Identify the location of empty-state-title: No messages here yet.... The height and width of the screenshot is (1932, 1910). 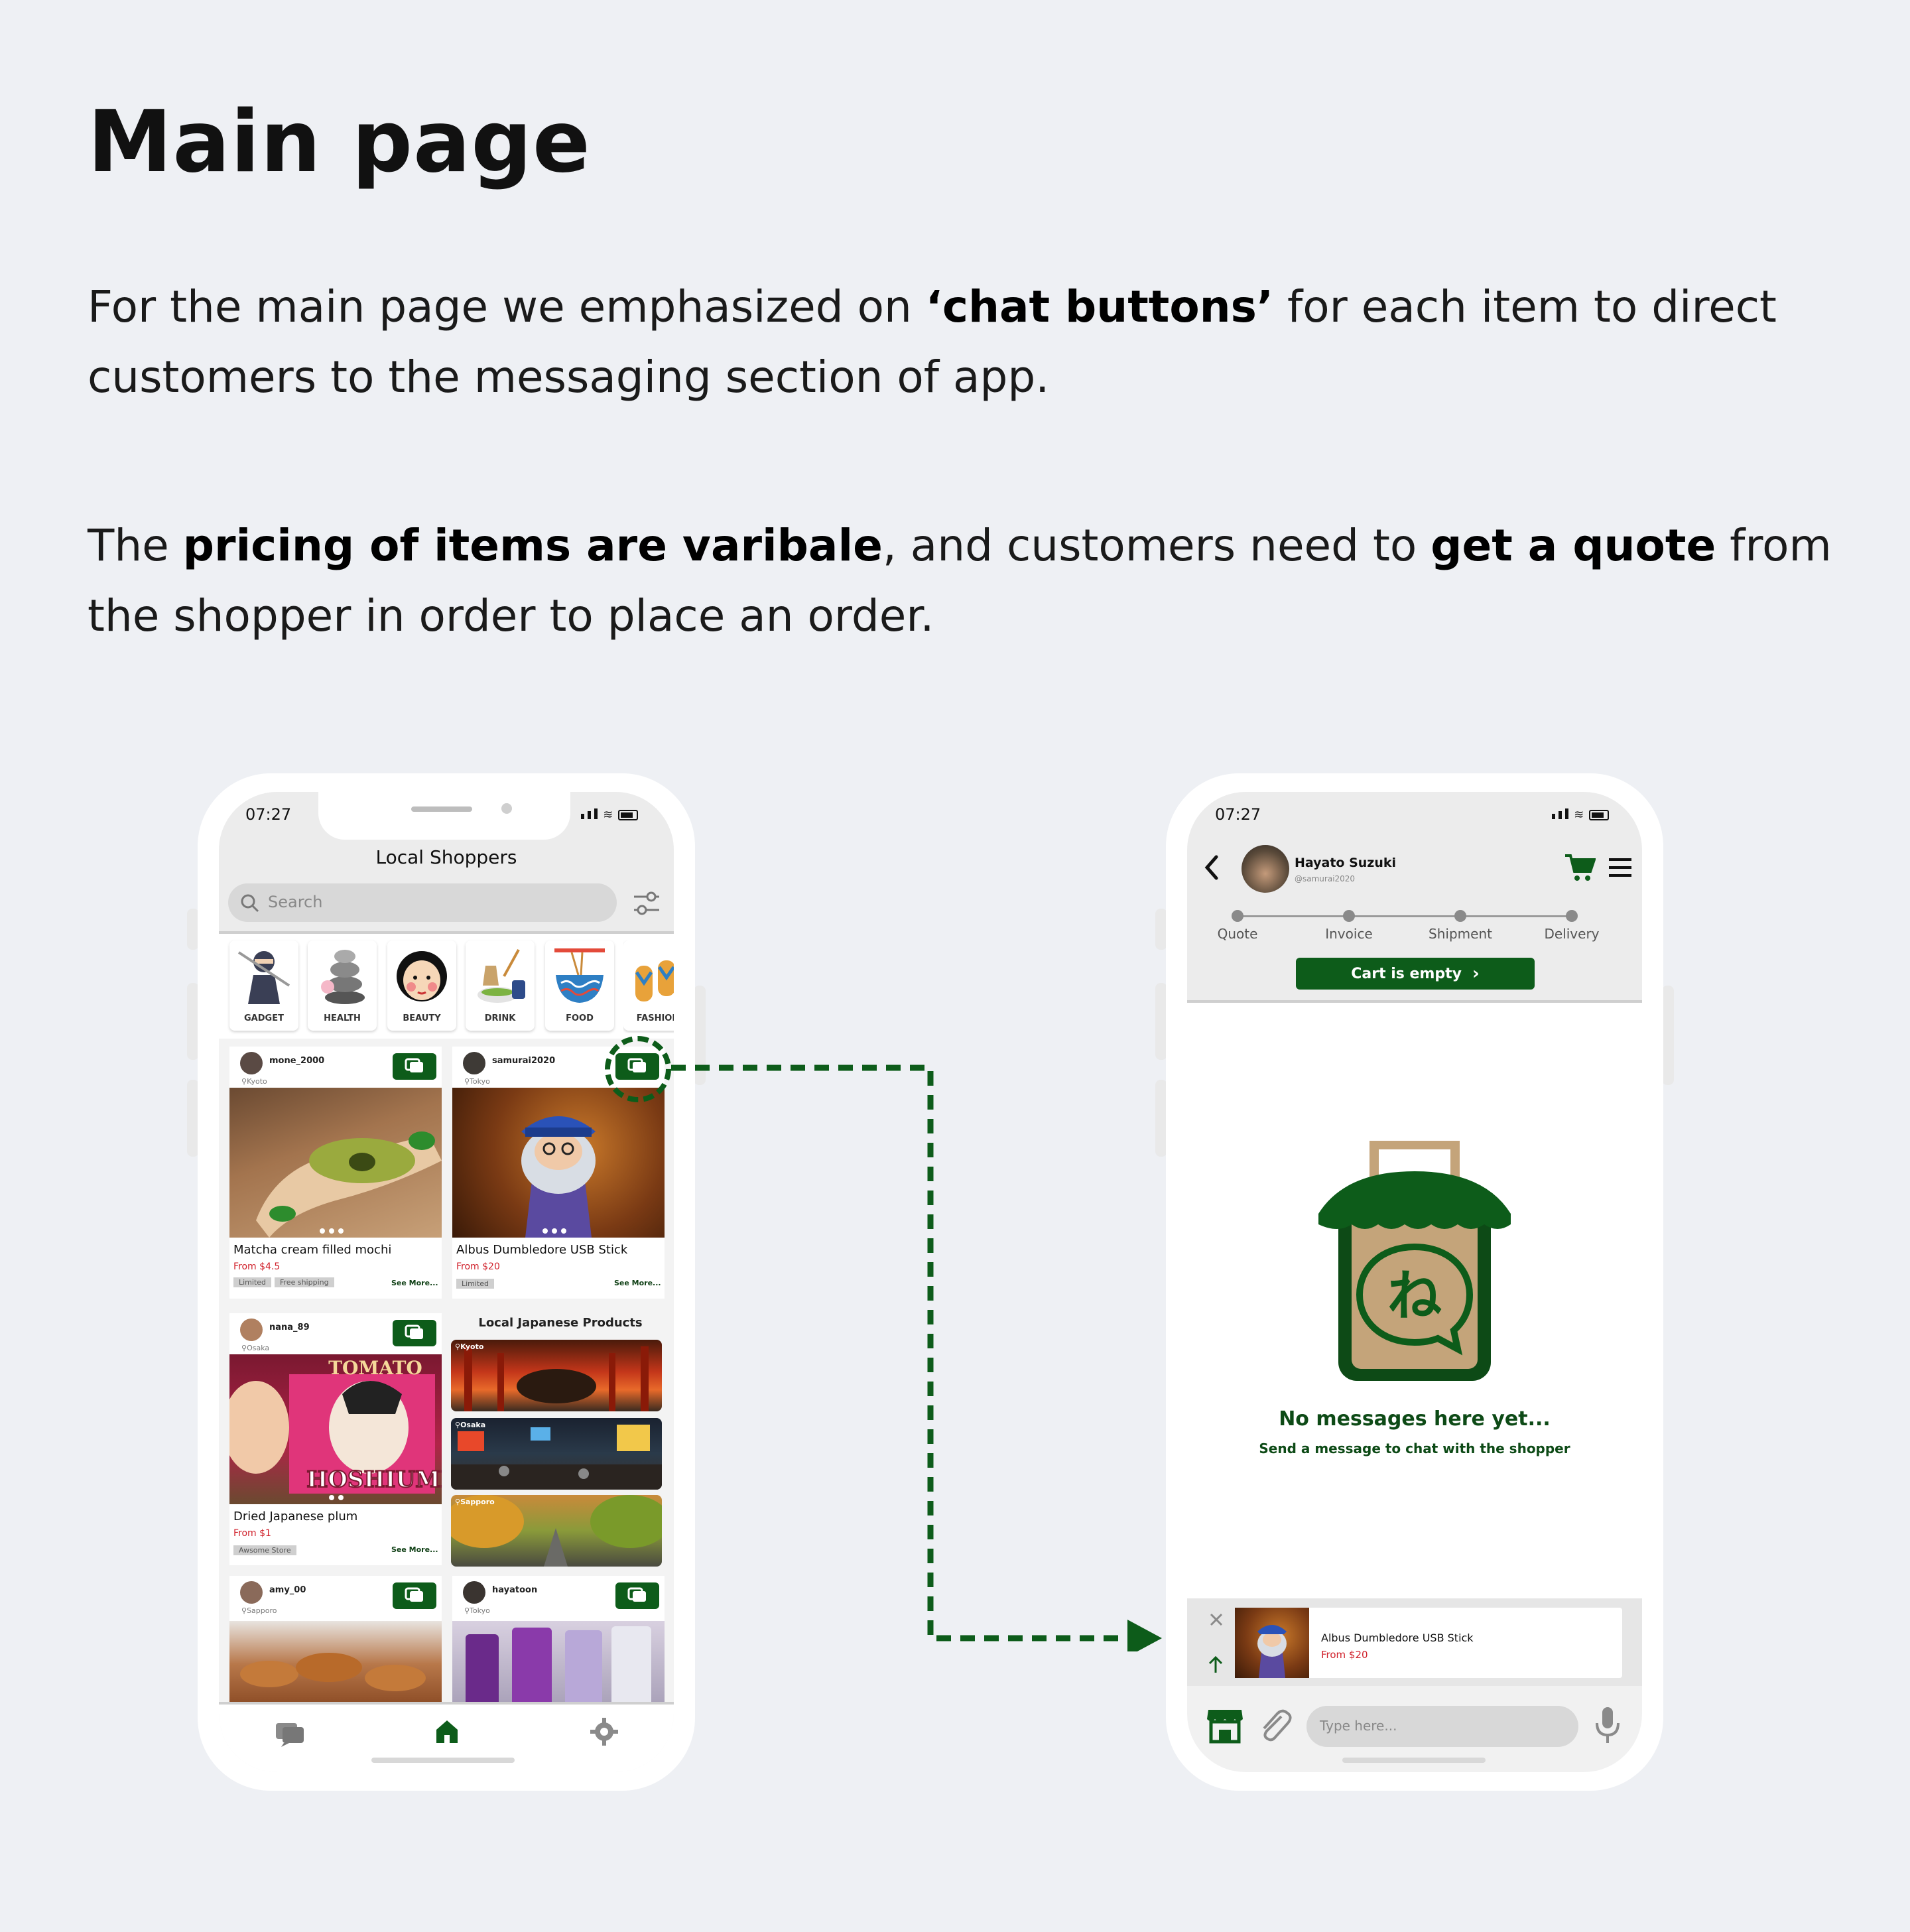
(1415, 1419).